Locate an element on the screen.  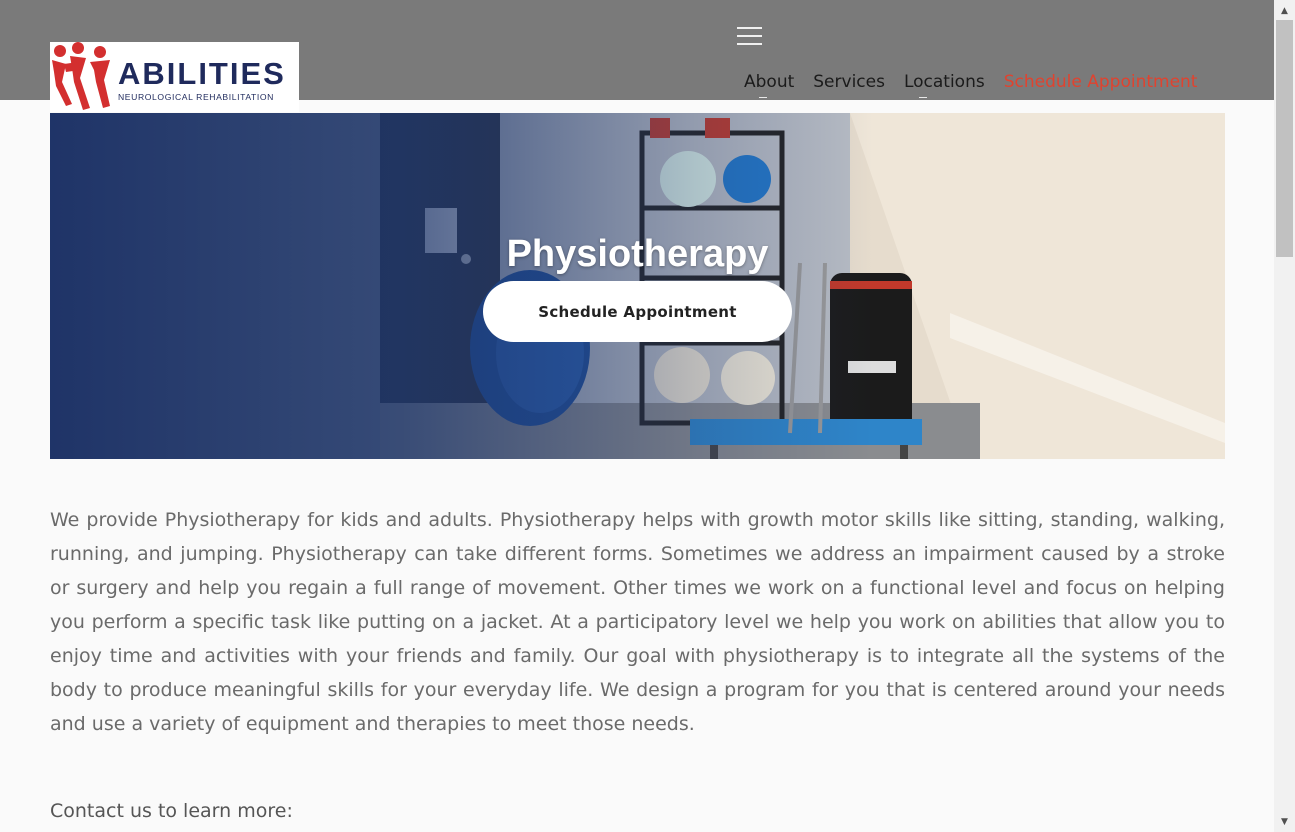
schedule-appointment-button: Schedule Appointment is located at coordinates (637, 311).